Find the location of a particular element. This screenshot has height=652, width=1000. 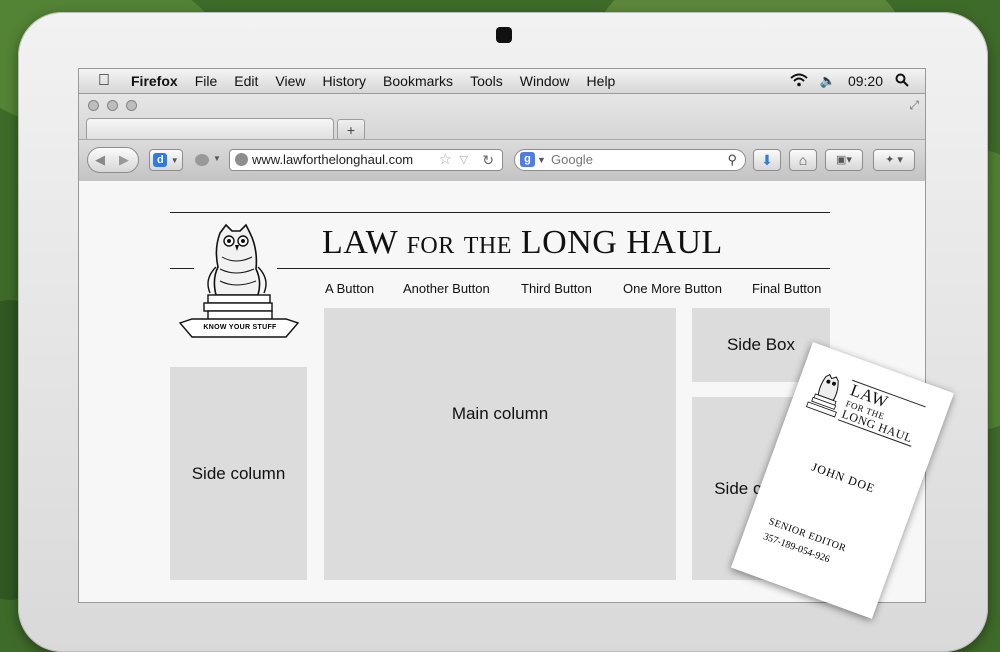

main-column: Main column is located at coordinates (500, 444).